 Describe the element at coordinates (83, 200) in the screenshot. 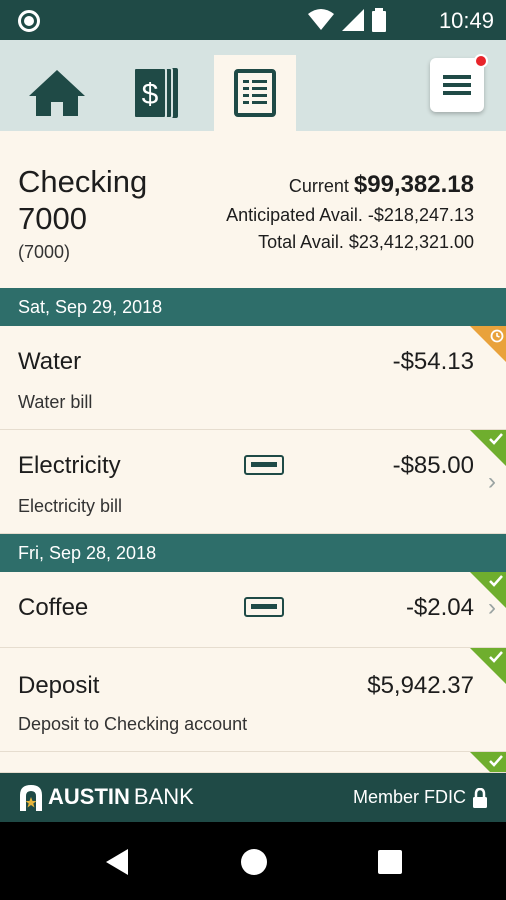

I see `account-name: Checking 7000` at that location.